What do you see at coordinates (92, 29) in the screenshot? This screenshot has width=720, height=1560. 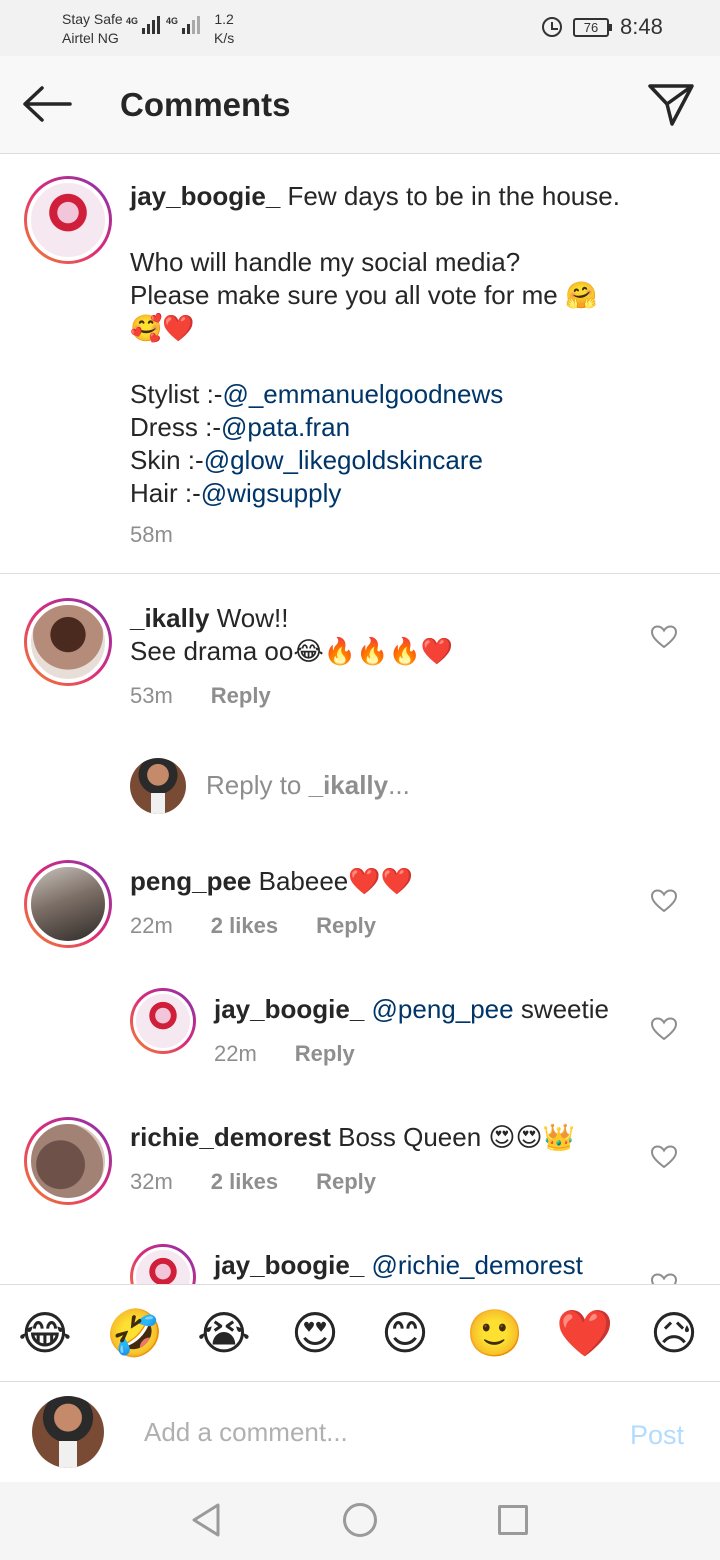 I see `carrier-info: Stay Safe Airtel NG` at bounding box center [92, 29].